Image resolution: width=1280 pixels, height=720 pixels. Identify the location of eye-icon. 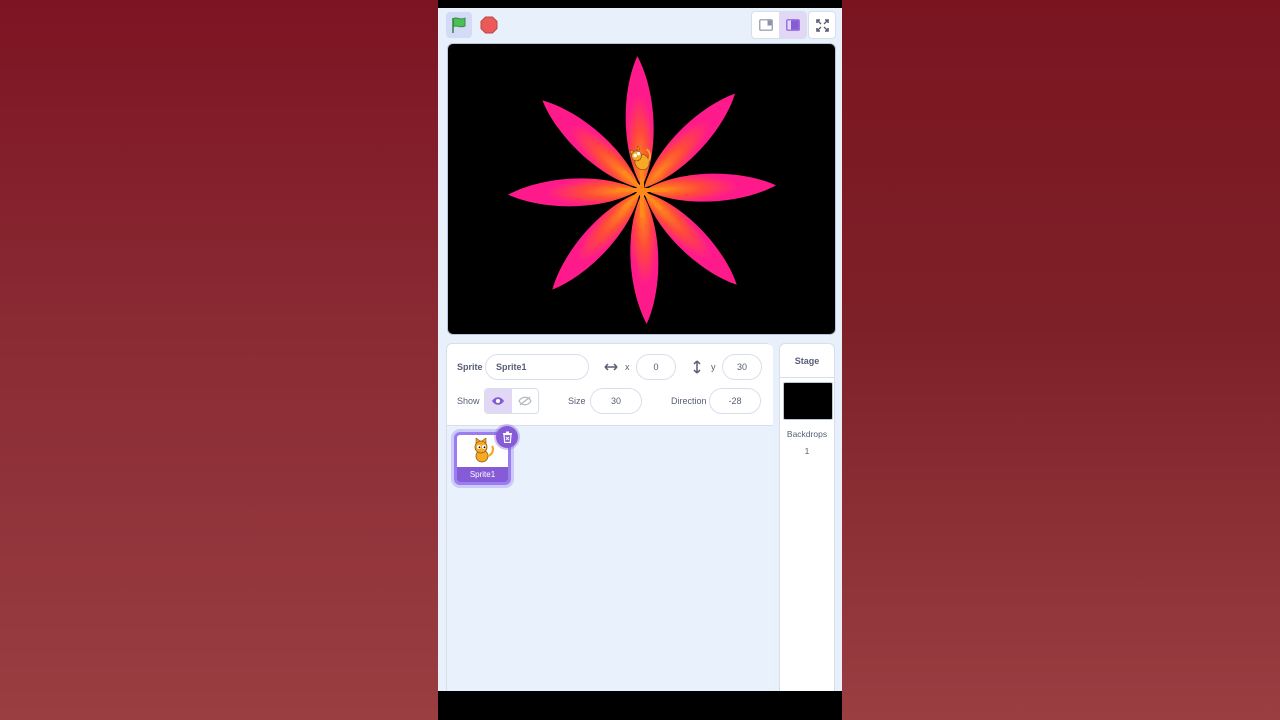
(498, 401).